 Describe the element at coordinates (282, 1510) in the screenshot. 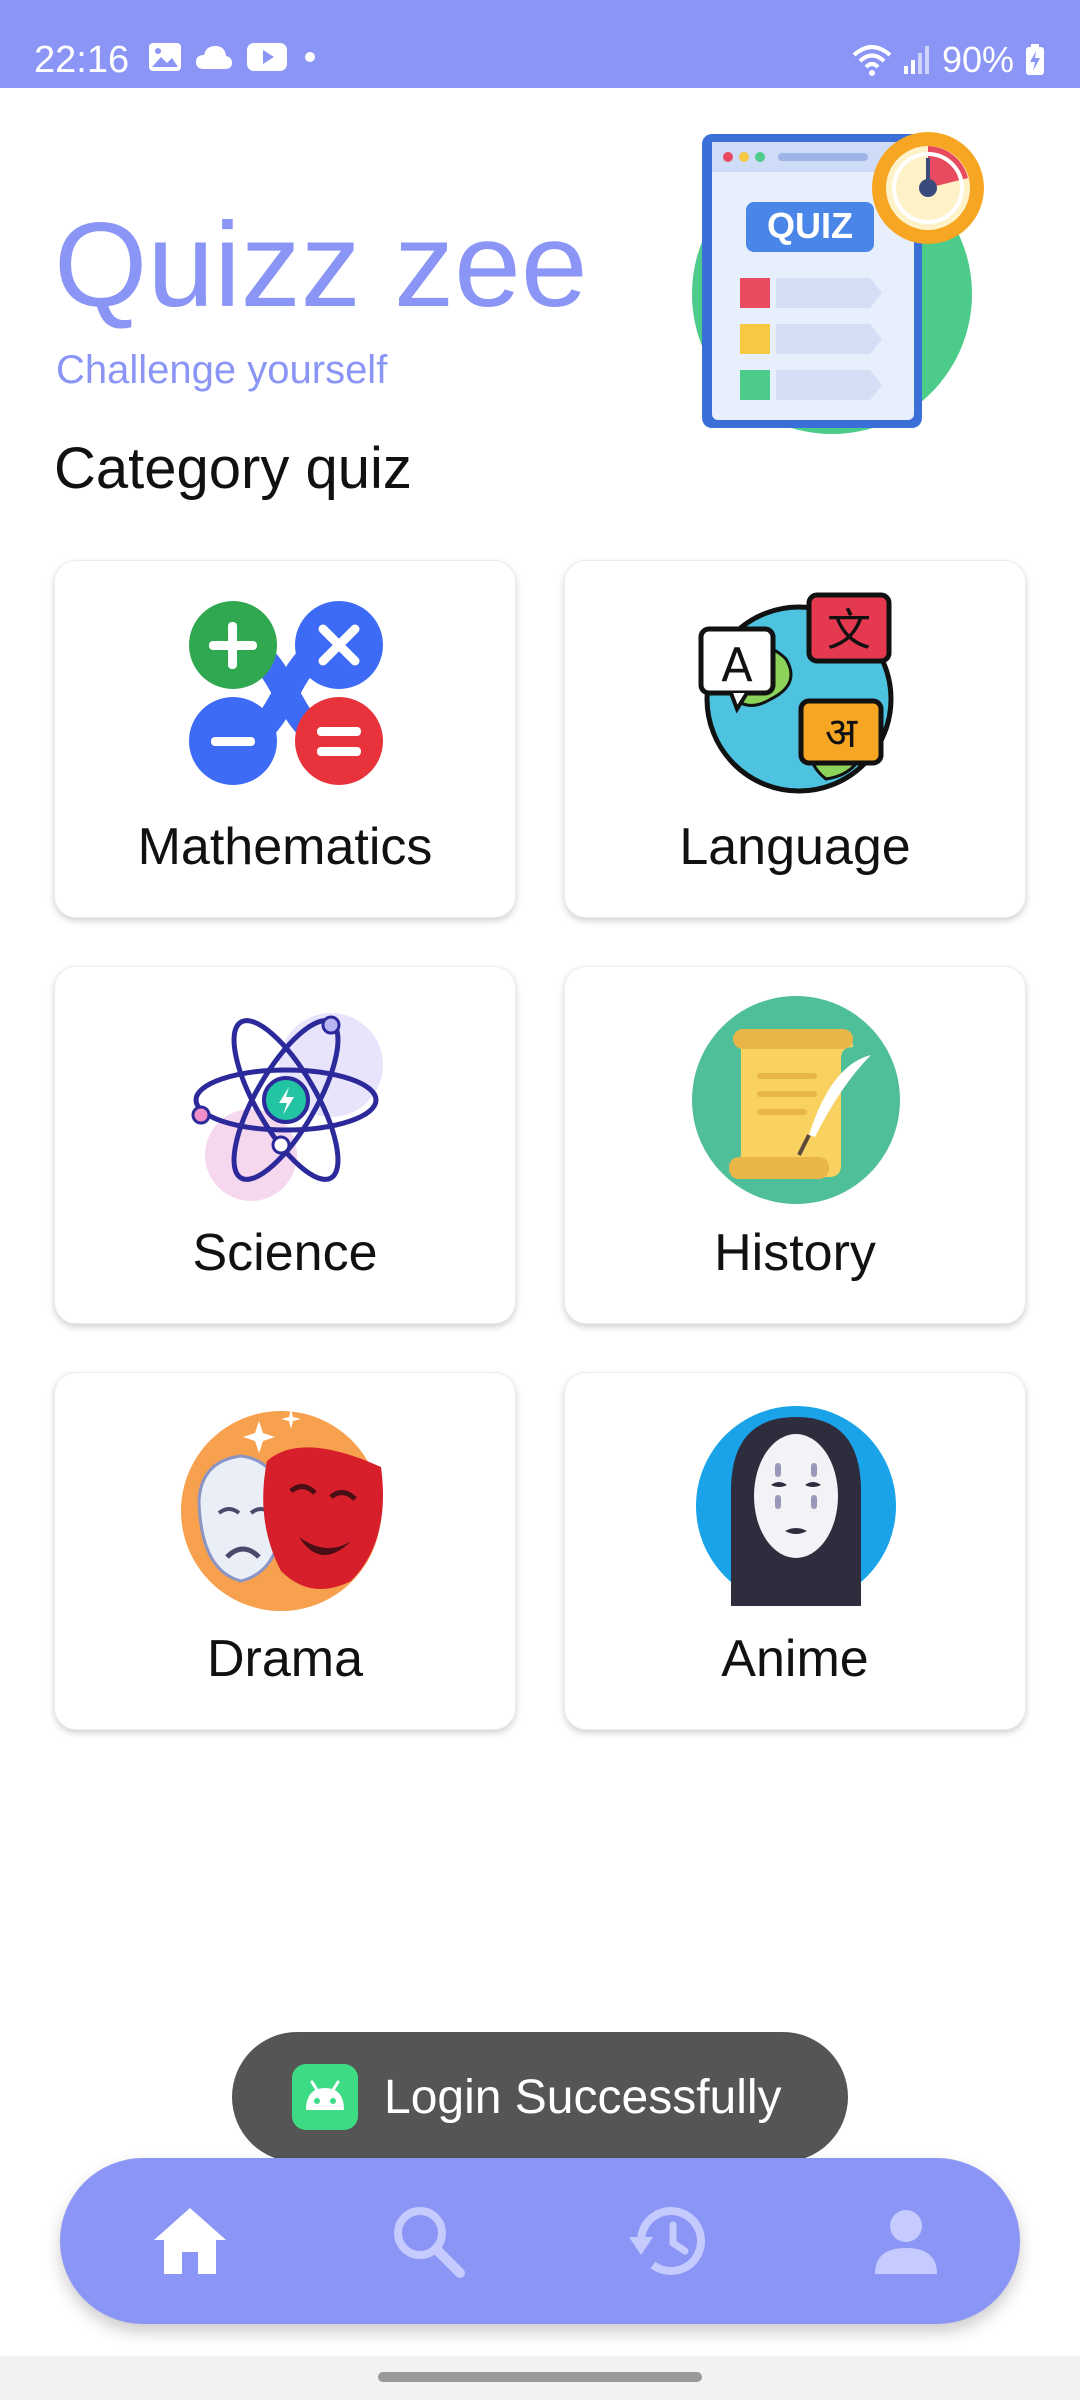

I see `theater-masks-icon` at that location.